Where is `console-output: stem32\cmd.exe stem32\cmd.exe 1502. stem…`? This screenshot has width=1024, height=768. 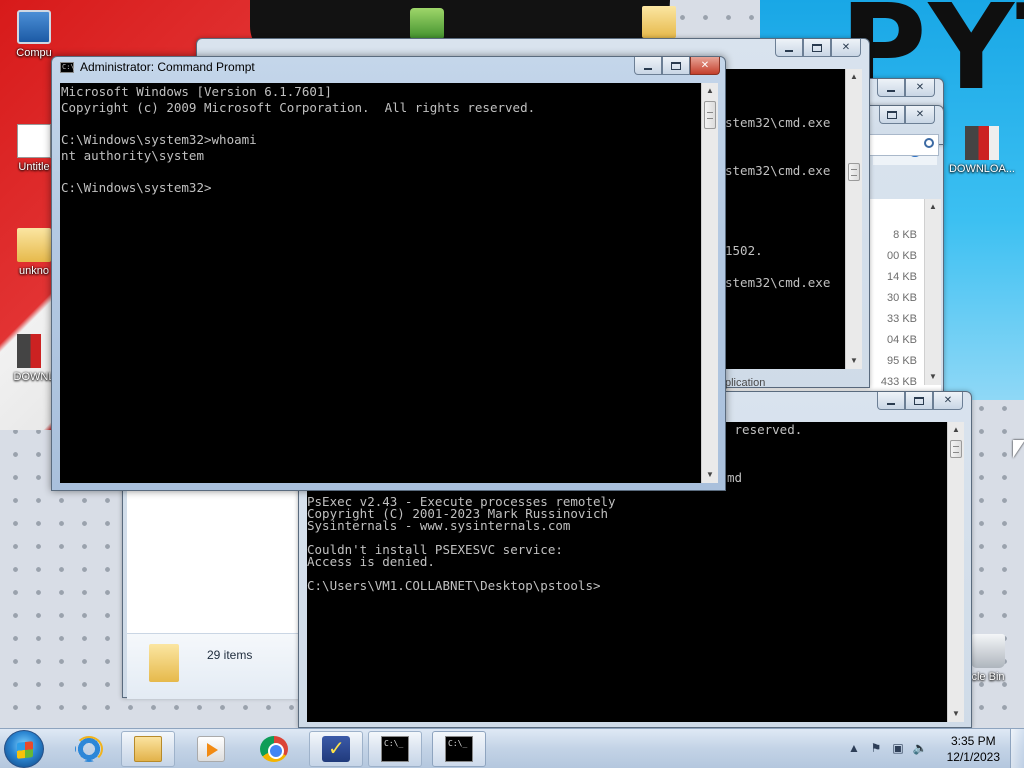
console-output: stem32\cmd.exe stem32\cmd.exe 1502. stem… is located at coordinates (785, 219).